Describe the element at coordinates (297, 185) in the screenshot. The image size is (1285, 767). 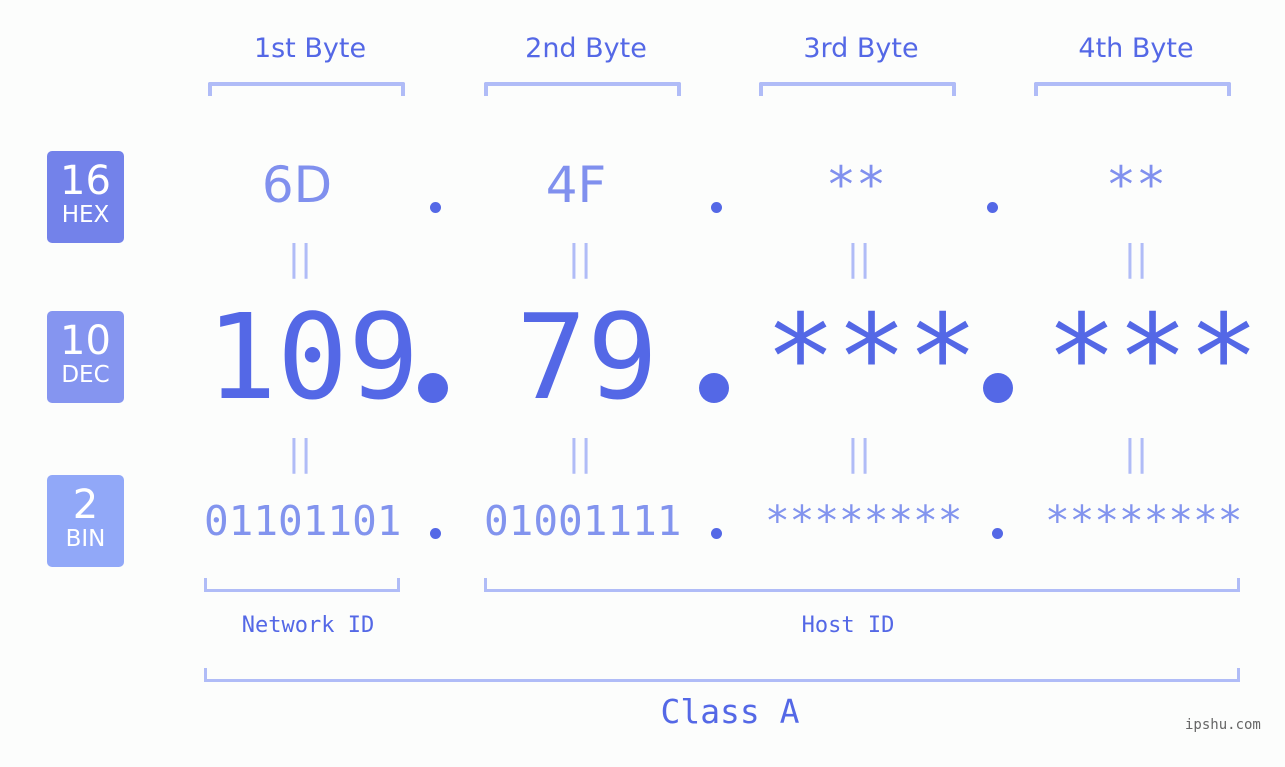
I see `hex-value-1: 6D` at that location.